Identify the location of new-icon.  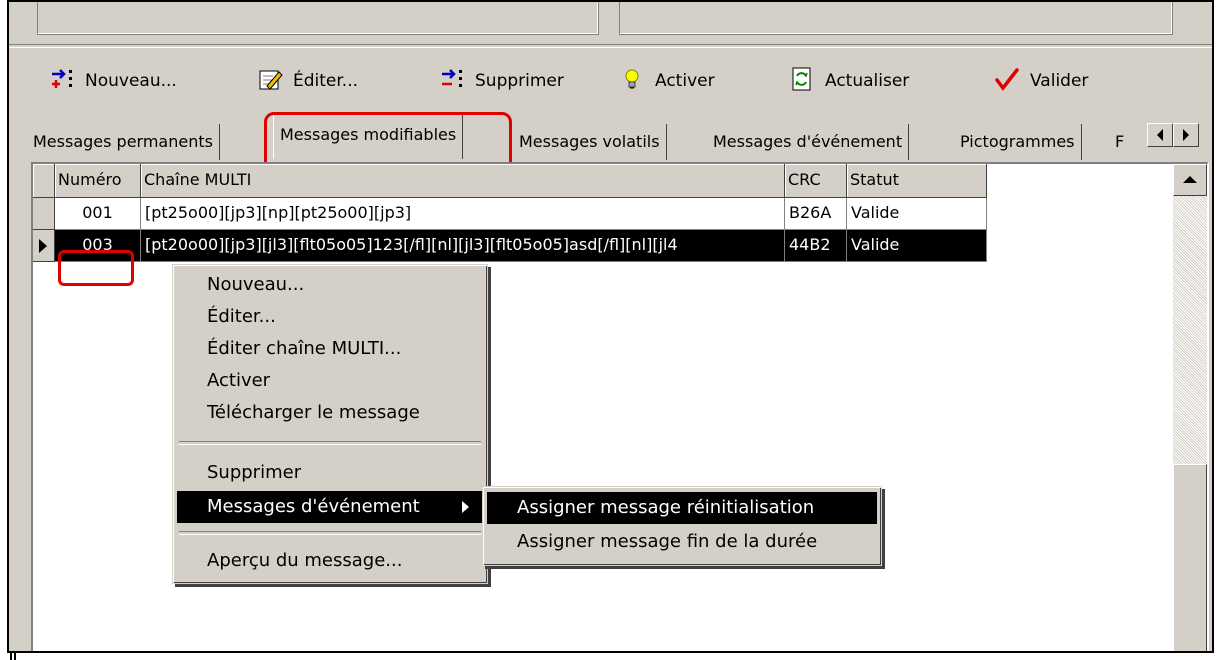
(62, 81).